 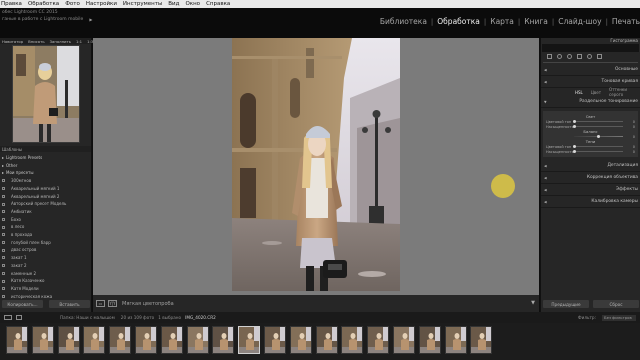 I want to click on soft-proofing-label: Мягкая цветопроба, so click(x=148, y=304).